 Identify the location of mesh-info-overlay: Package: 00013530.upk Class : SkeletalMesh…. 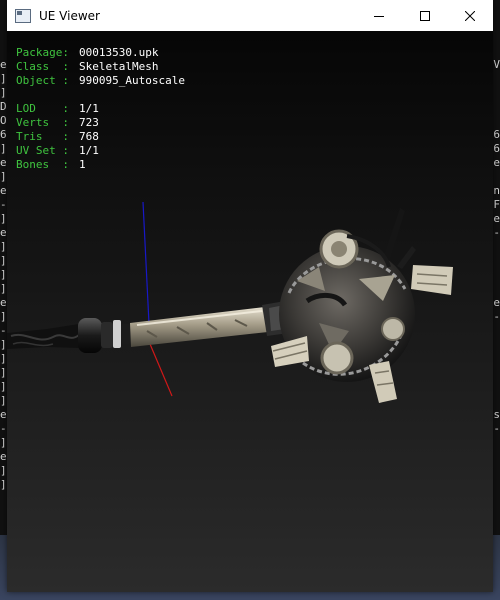
(100, 109).